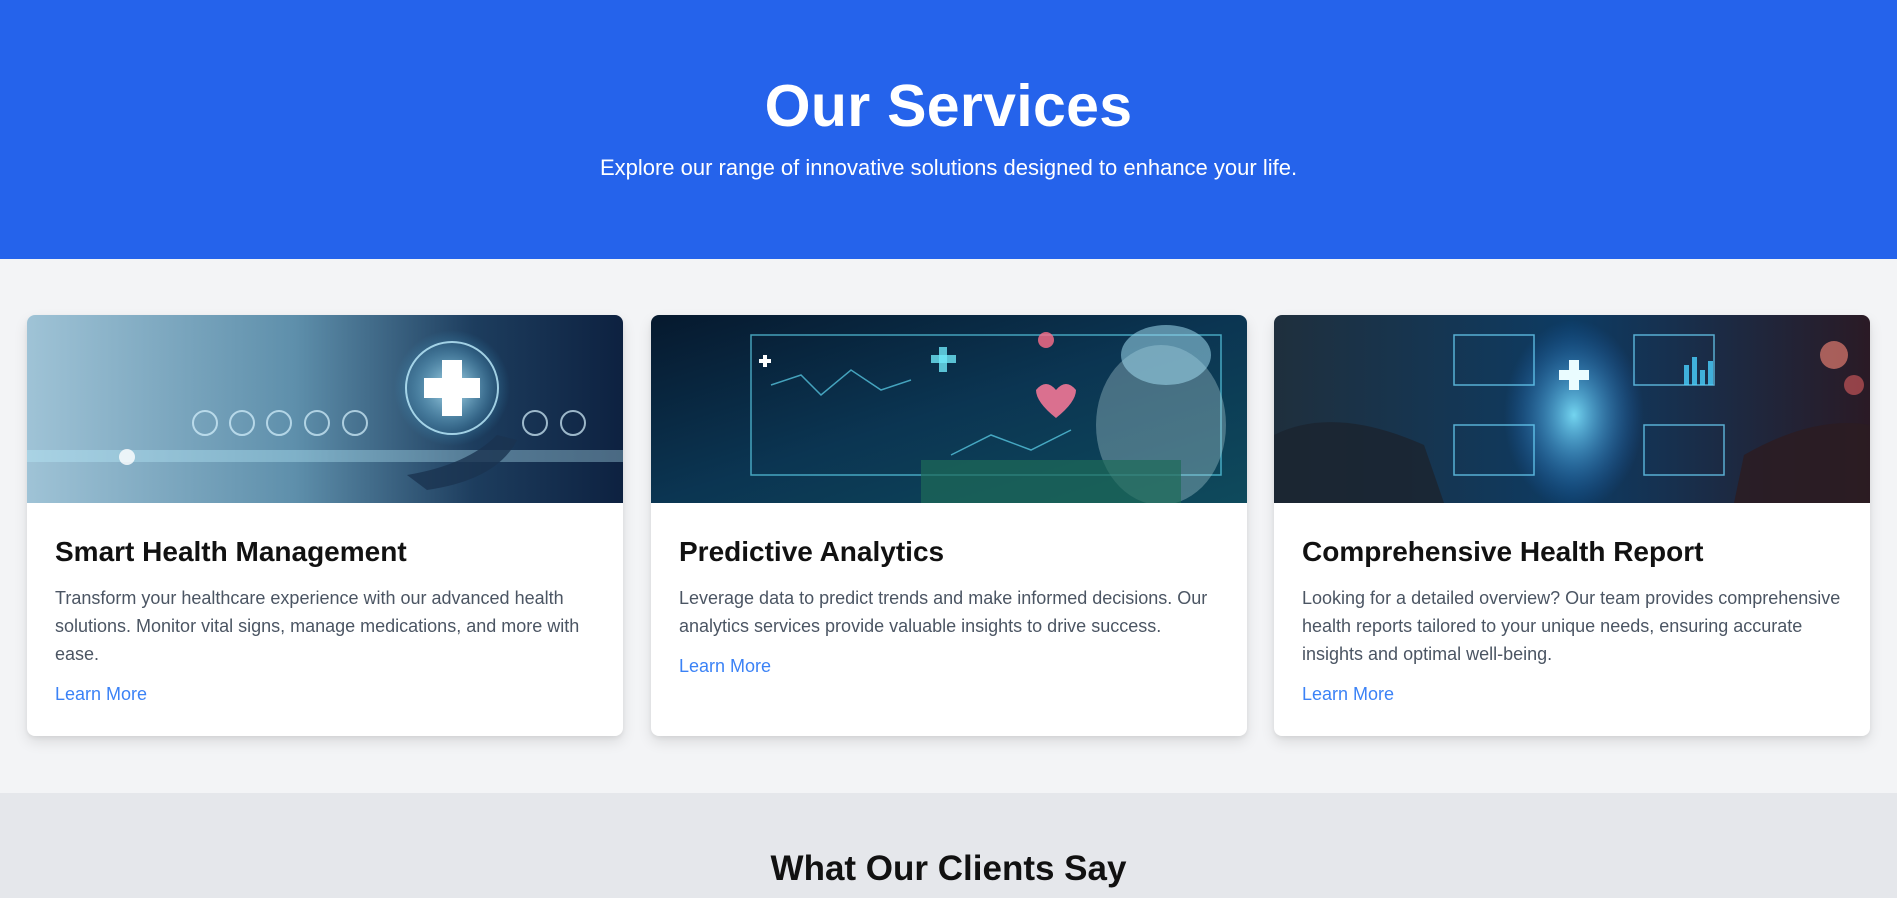 The image size is (1897, 898). Describe the element at coordinates (325, 409) in the screenshot. I see `hand-holding-medical-cross-image` at that location.